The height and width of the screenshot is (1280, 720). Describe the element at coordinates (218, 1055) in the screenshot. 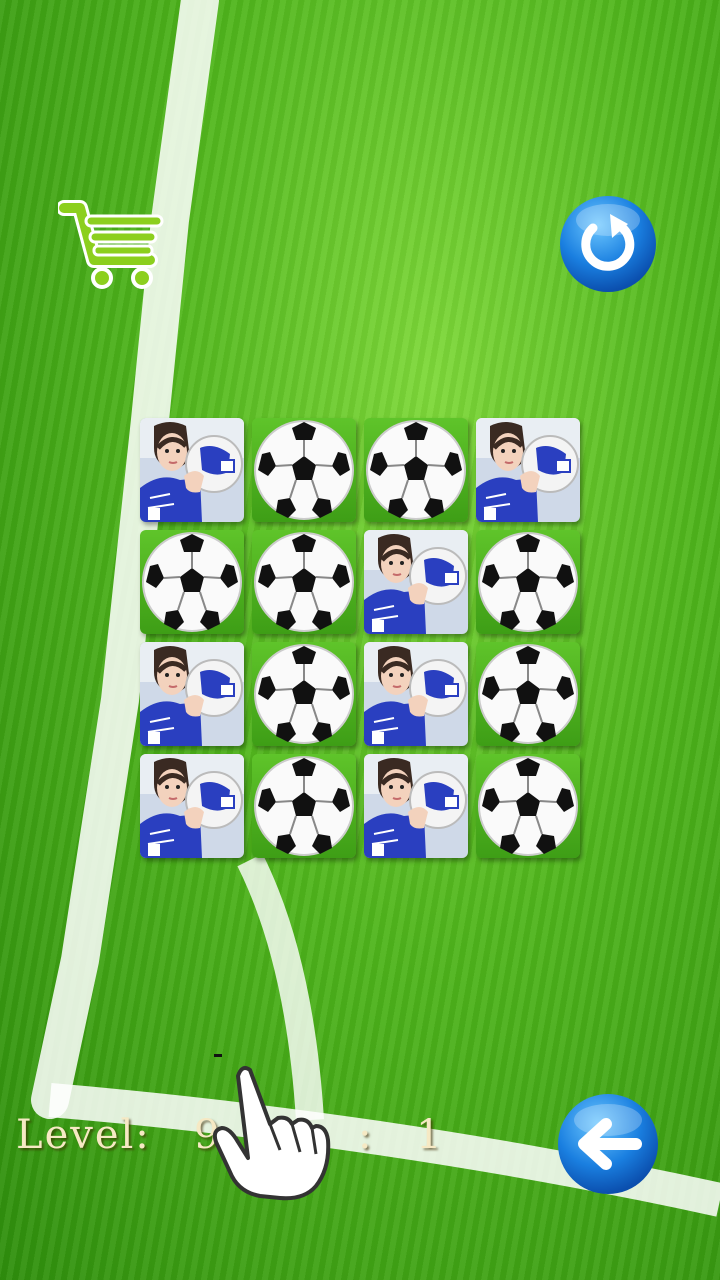

I see `dash-mark` at that location.